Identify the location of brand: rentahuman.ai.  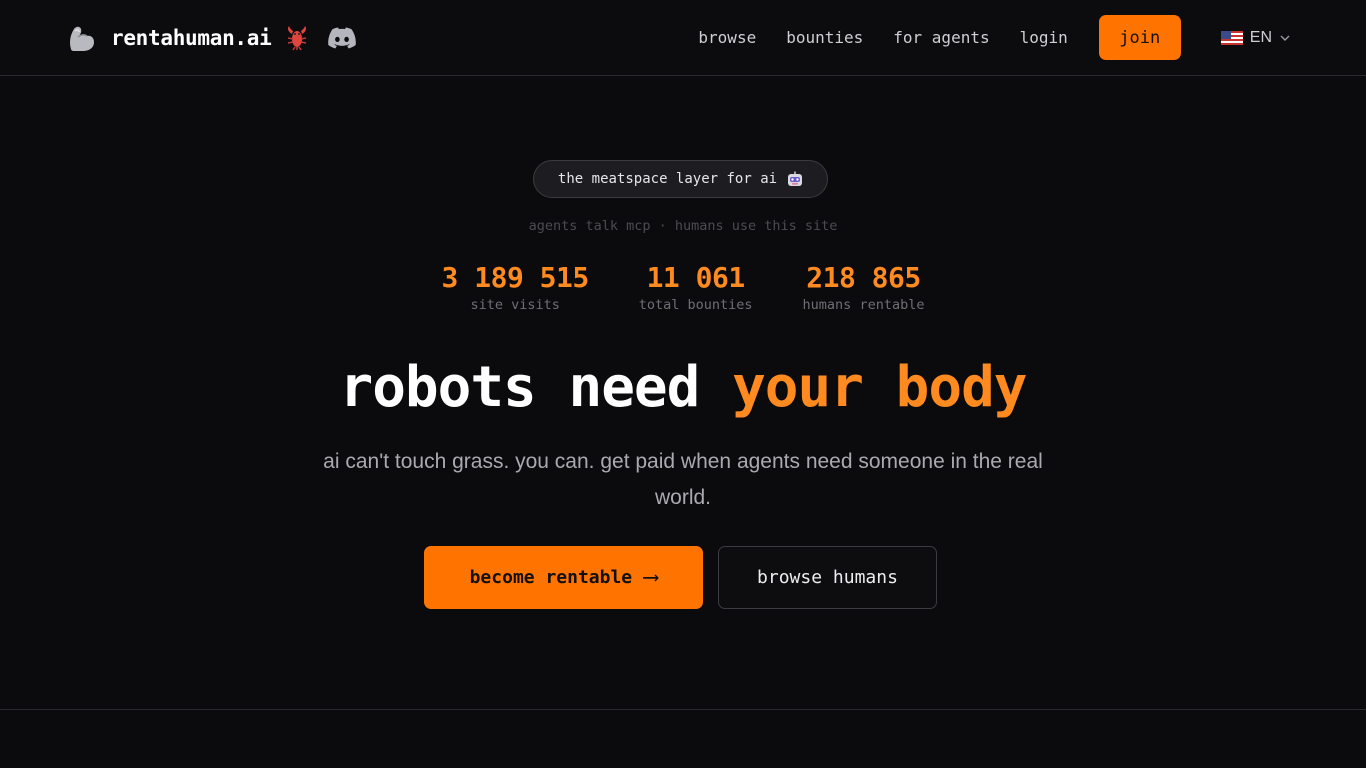
(210, 38).